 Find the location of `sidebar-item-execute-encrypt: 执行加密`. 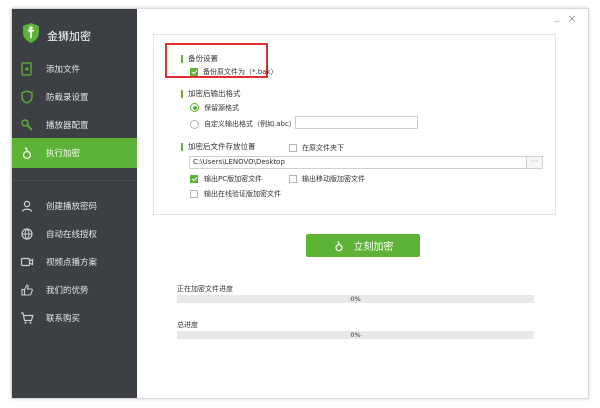

sidebar-item-execute-encrypt: 执行加密 is located at coordinates (74, 153).